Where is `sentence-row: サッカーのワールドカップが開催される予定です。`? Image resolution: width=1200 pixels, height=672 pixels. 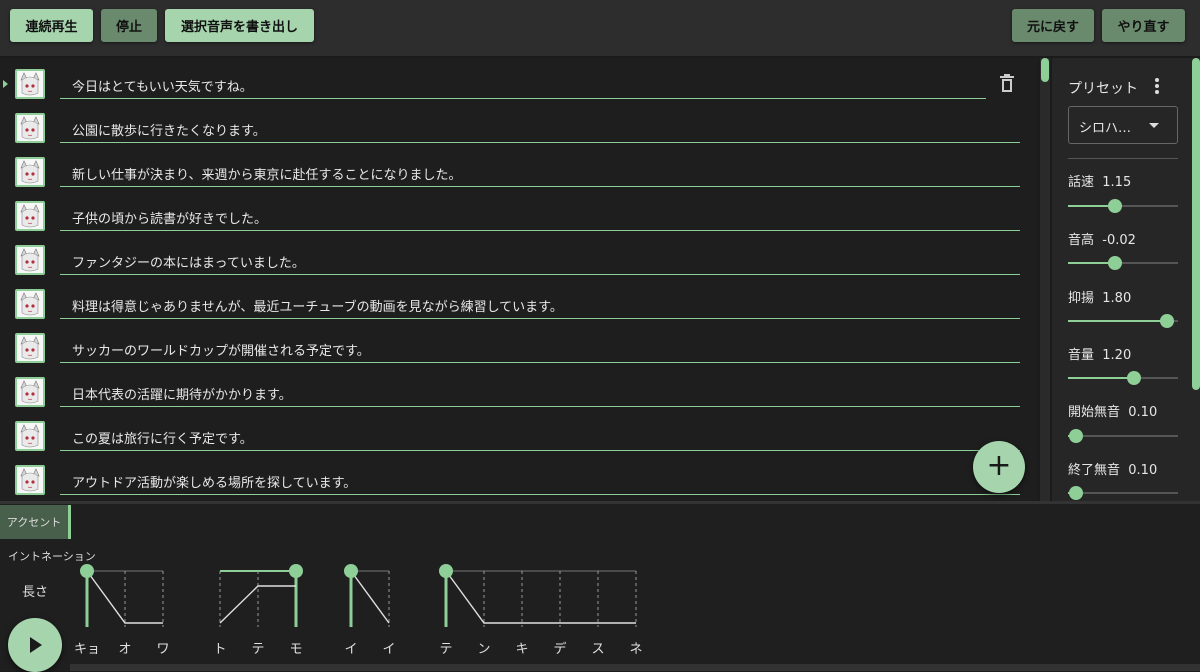 sentence-row: サッカーのワールドカップが開催される予定です。 is located at coordinates (519, 344).